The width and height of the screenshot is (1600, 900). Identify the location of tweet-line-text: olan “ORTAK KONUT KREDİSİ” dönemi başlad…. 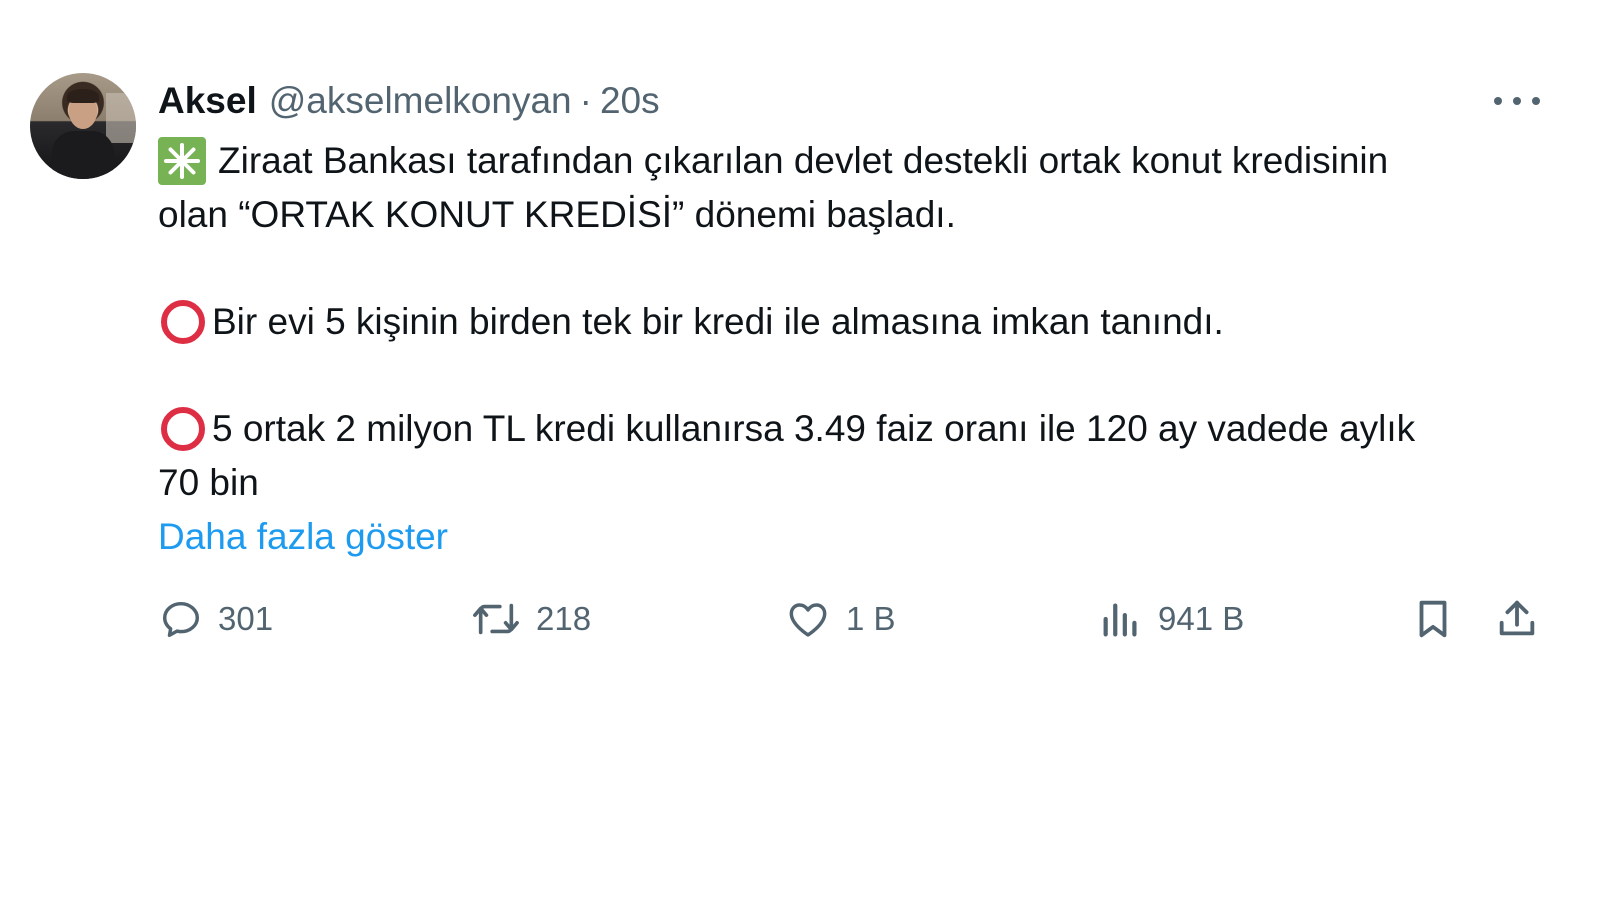
(557, 214).